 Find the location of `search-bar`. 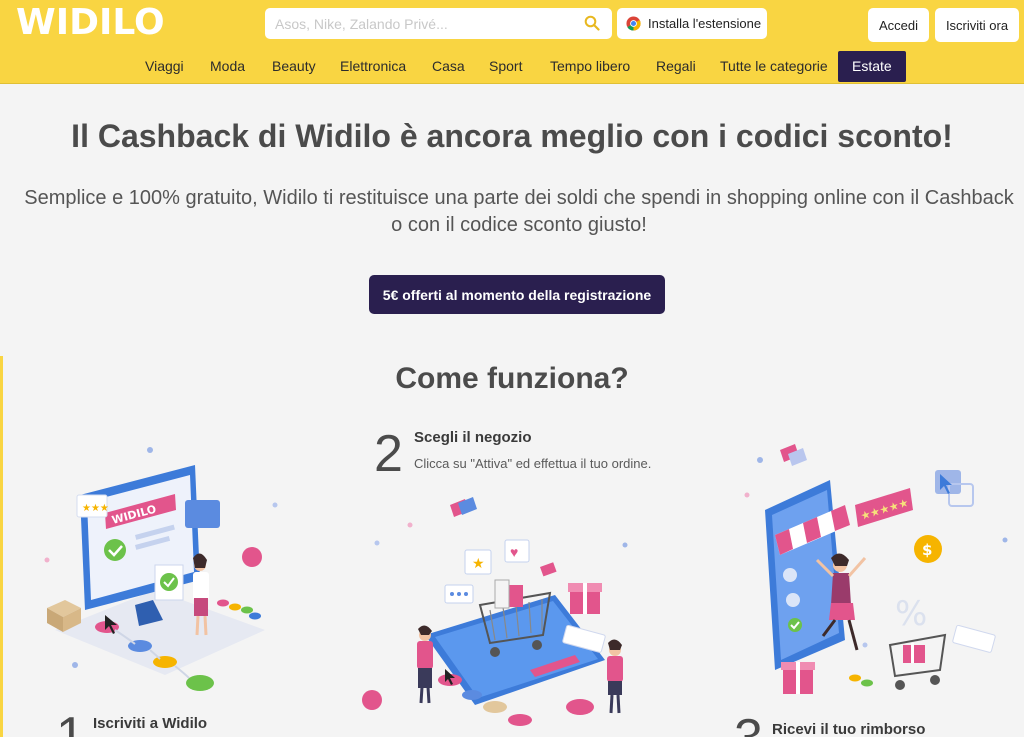

search-bar is located at coordinates (438, 23).